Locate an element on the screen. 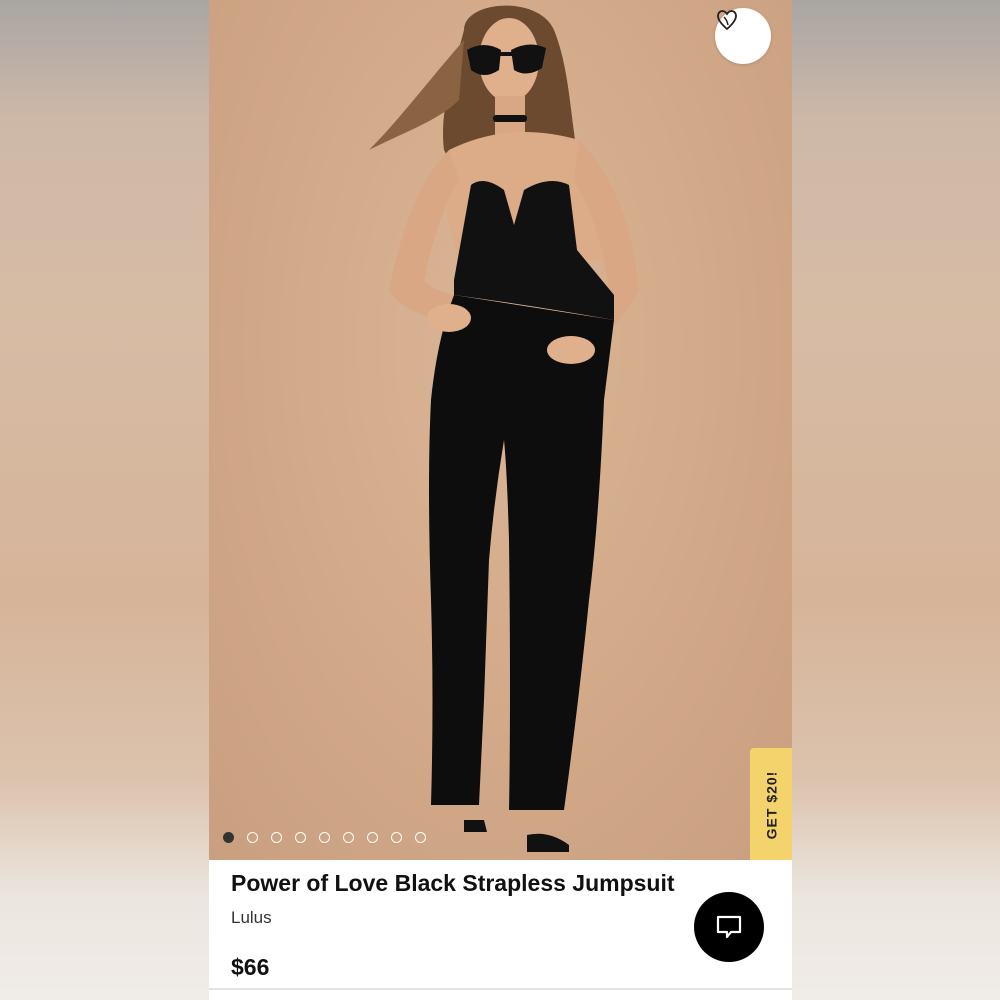 This screenshot has height=1000, width=1000. promo-label: GET $20! is located at coordinates (771, 805).